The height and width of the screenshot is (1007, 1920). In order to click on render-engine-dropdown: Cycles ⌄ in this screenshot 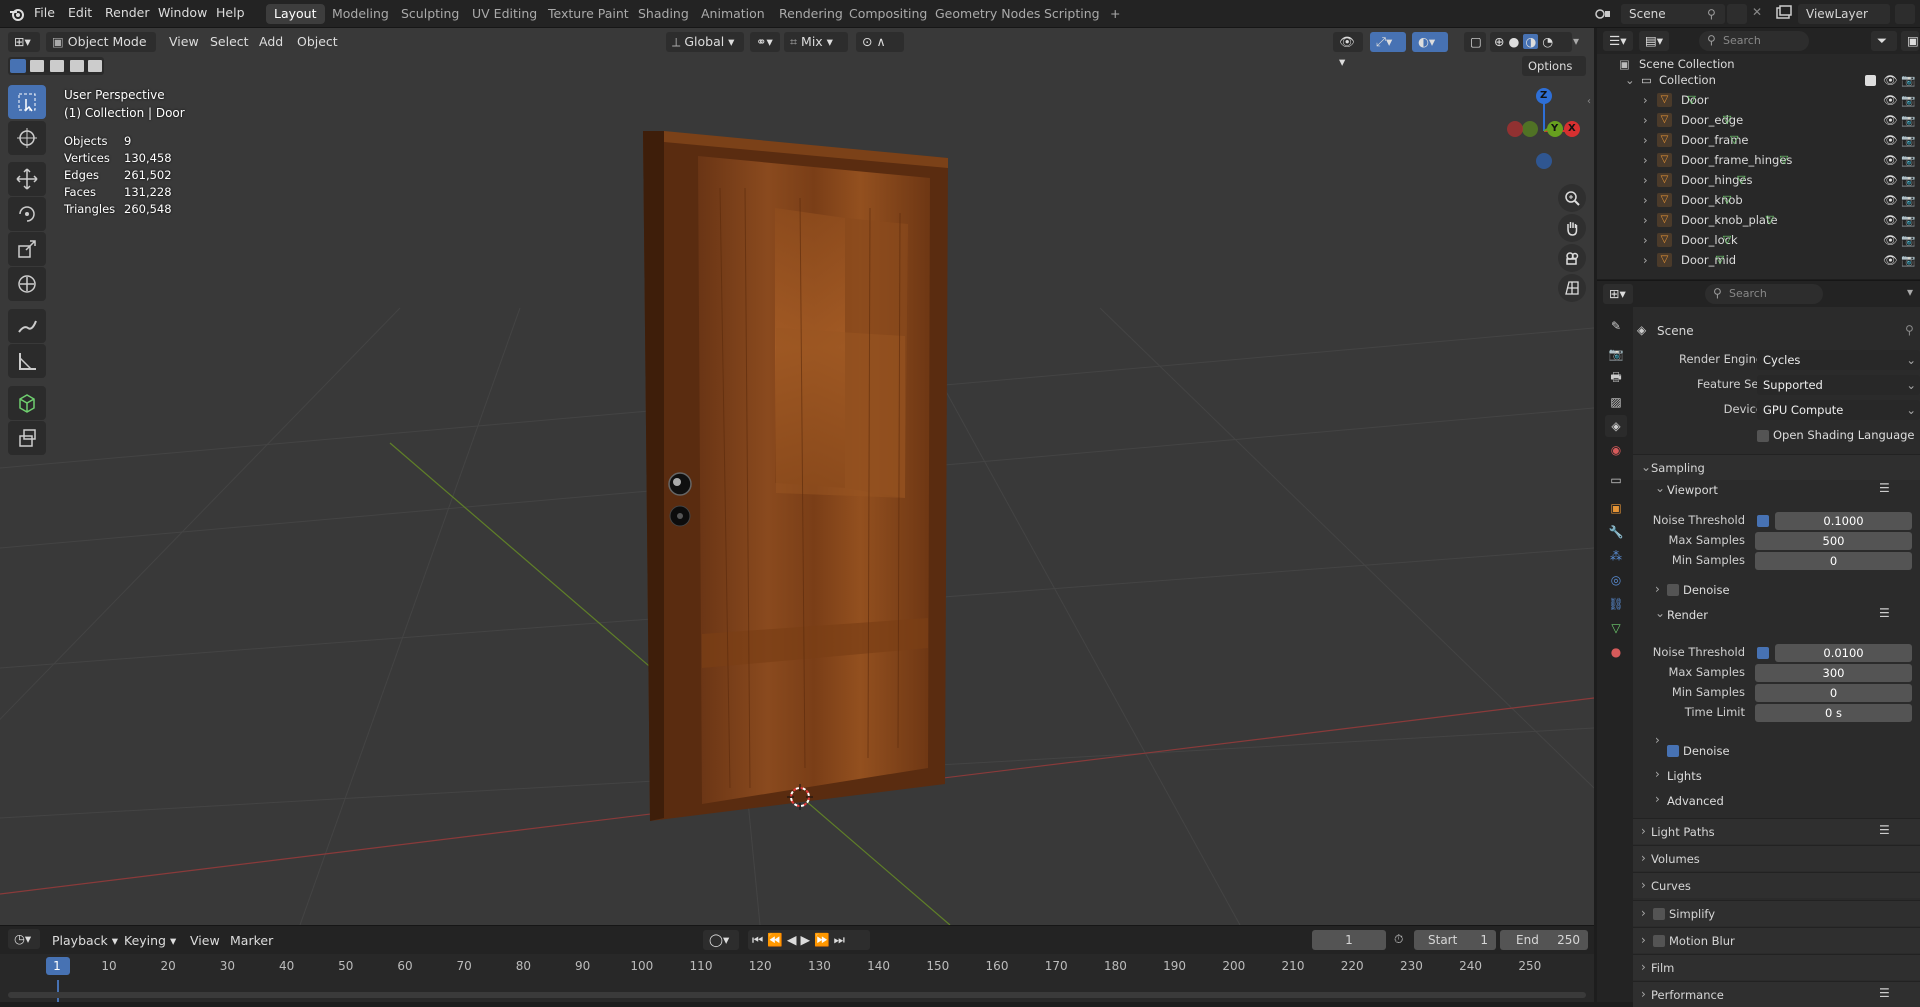, I will do `click(1838, 360)`.